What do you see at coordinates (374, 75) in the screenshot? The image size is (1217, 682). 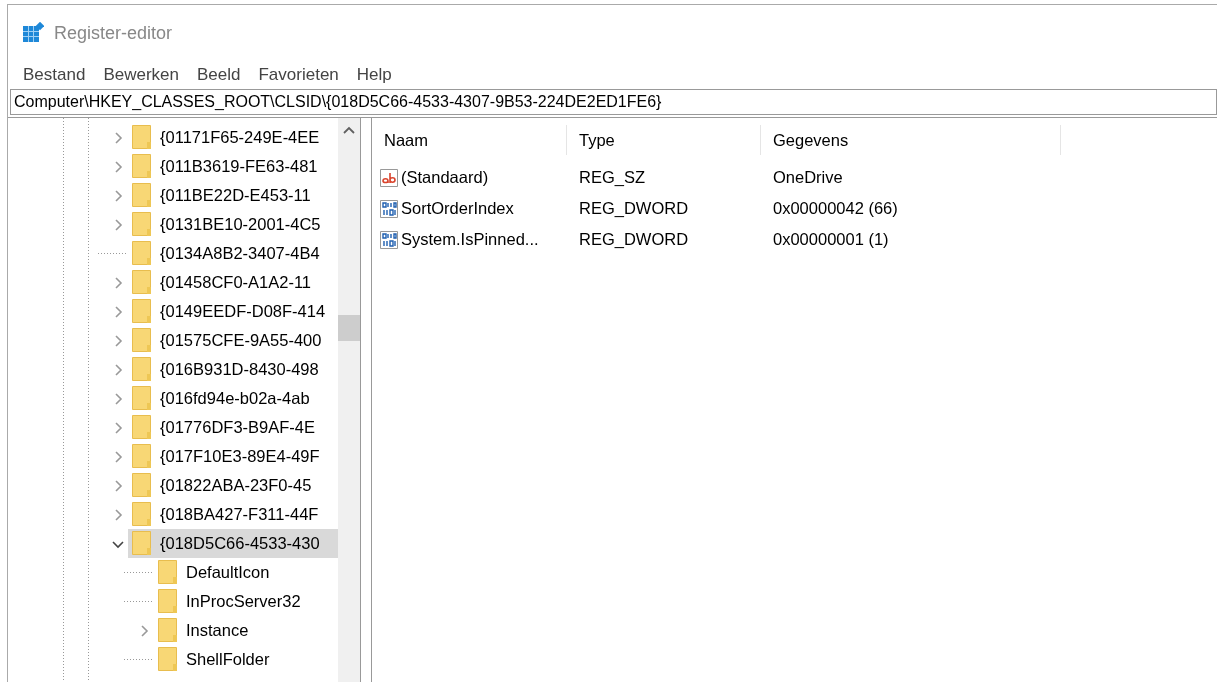 I see `menu-item: Help` at bounding box center [374, 75].